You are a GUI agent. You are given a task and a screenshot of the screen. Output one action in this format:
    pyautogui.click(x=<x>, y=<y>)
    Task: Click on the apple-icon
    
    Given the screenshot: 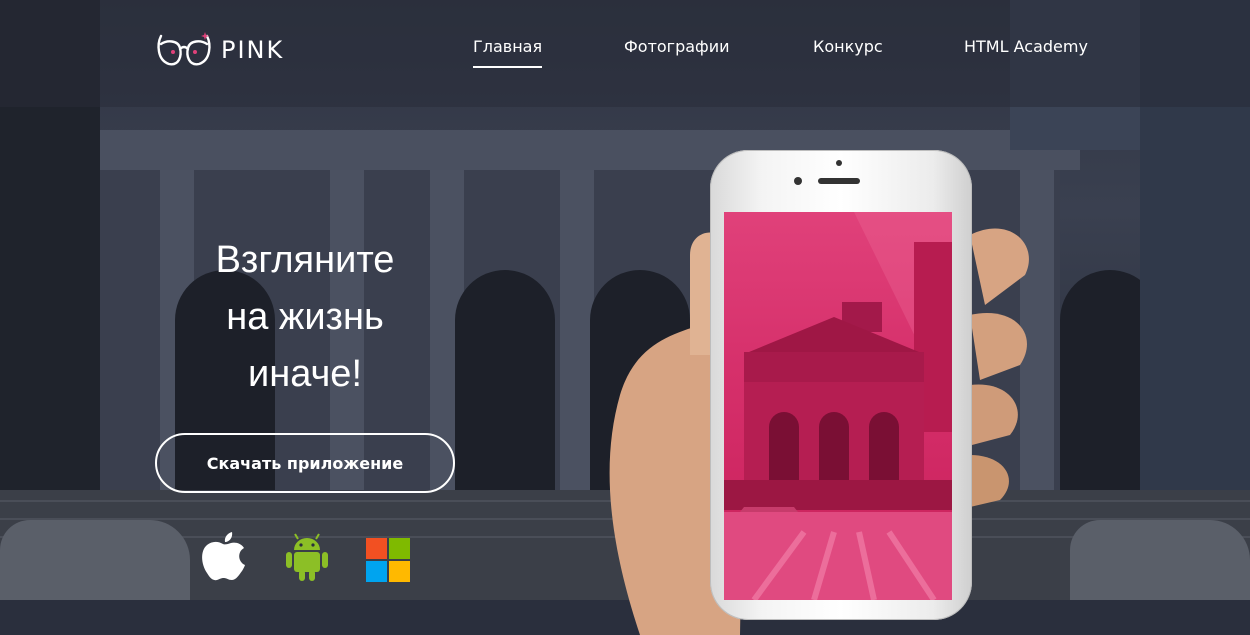 What is the action you would take?
    pyautogui.click(x=223, y=556)
    